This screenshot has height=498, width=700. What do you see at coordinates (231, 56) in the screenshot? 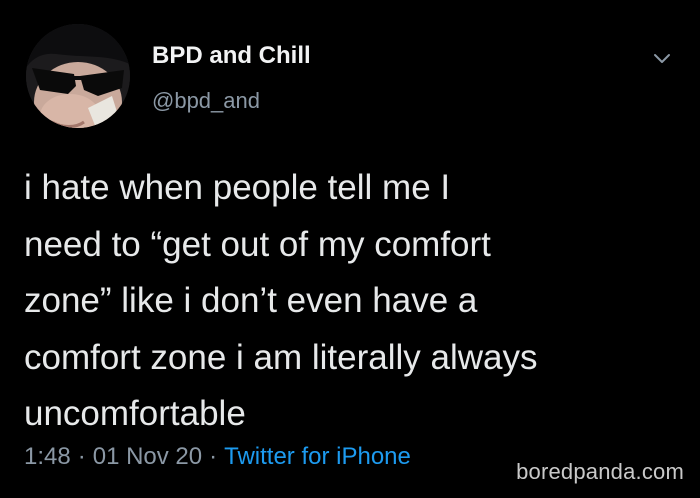
I see `display-name: BPD and Chill` at bounding box center [231, 56].